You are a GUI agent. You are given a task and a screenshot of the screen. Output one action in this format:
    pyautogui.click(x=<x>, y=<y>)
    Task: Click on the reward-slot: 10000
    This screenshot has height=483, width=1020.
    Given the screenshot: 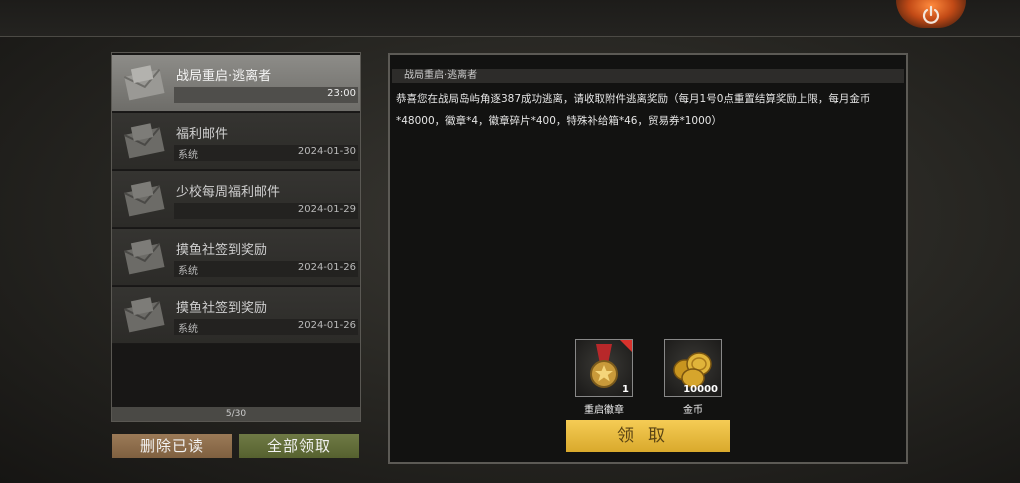 What is the action you would take?
    pyautogui.click(x=693, y=368)
    